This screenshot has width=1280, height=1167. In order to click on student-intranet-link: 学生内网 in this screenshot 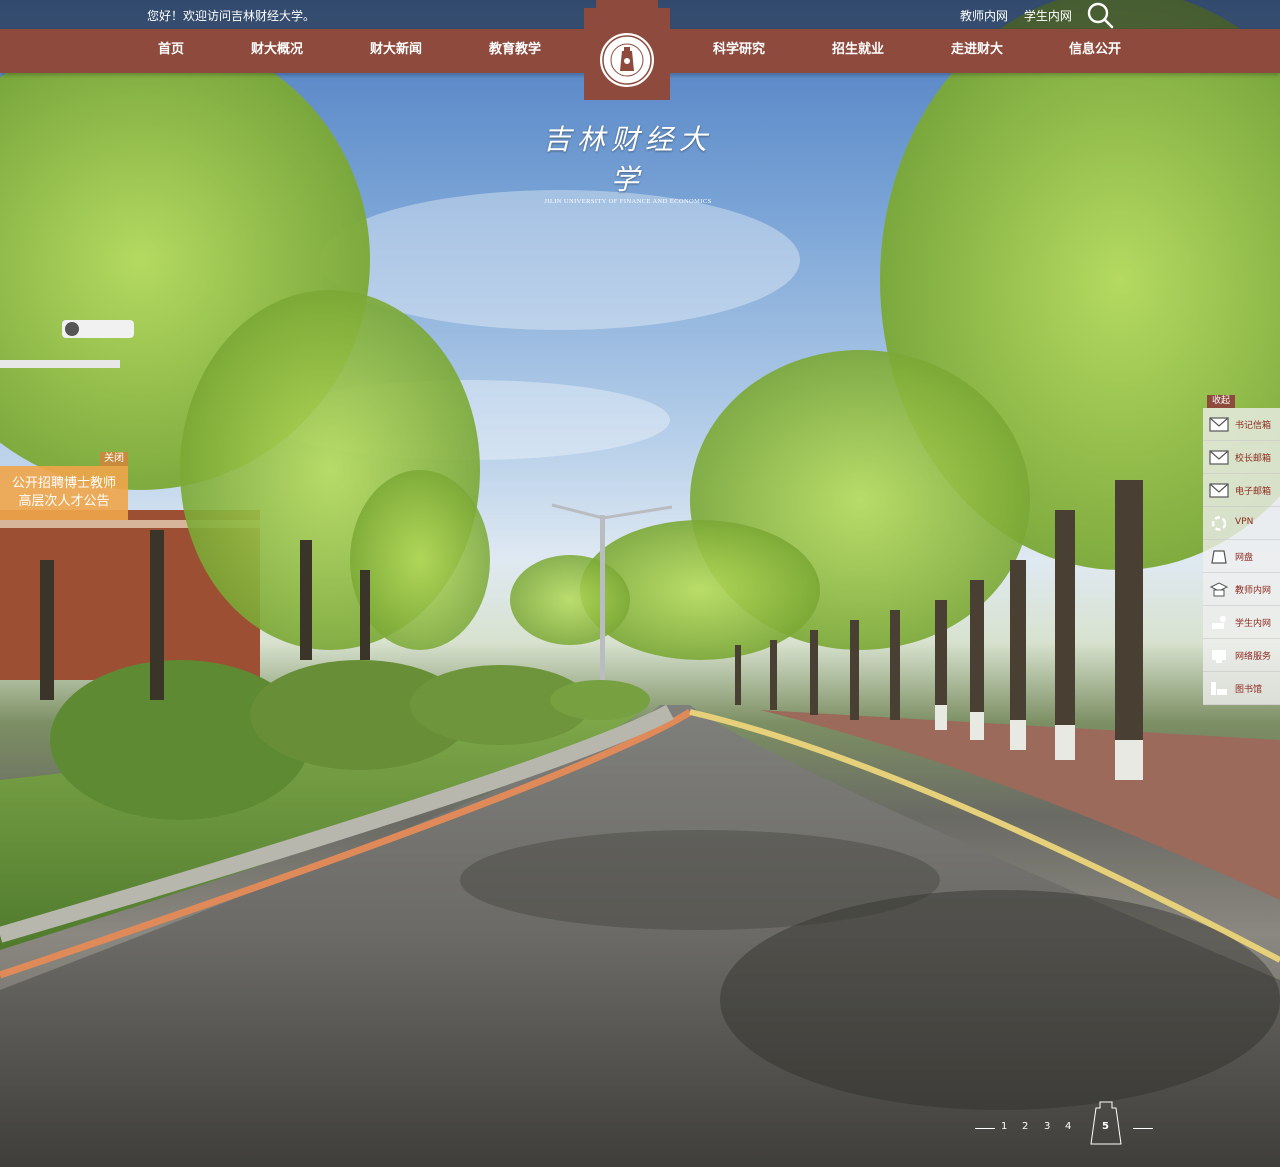, I will do `click(1048, 16)`.